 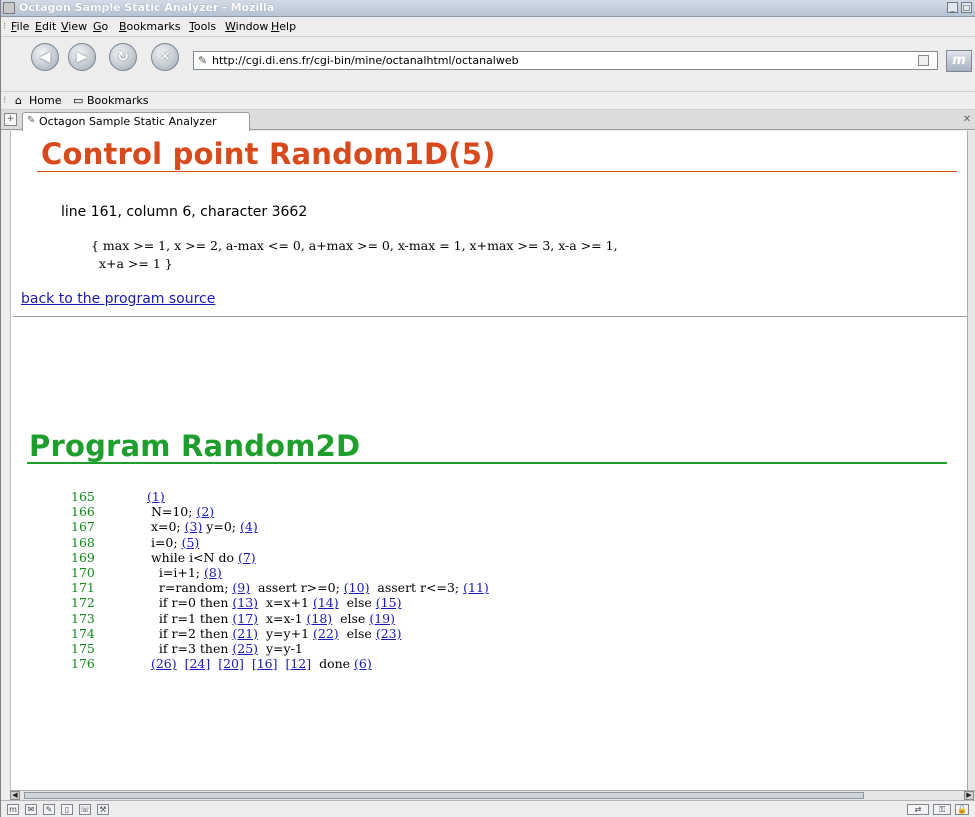 I want to click on source-location: line 161, column 6, character 3662, so click(x=184, y=212).